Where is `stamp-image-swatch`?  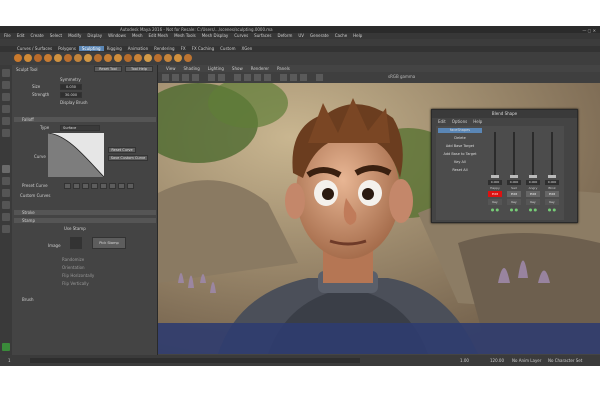 stamp-image-swatch is located at coordinates (76, 243).